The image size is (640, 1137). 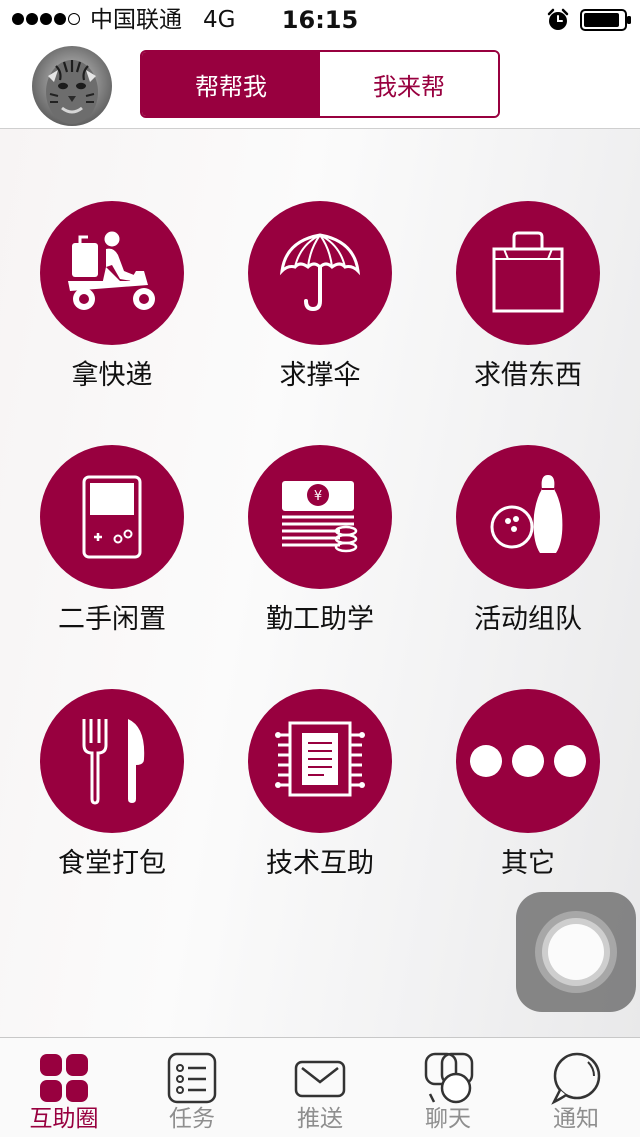 What do you see at coordinates (112, 619) in the screenshot?
I see `category-label: 二手闲置` at bounding box center [112, 619].